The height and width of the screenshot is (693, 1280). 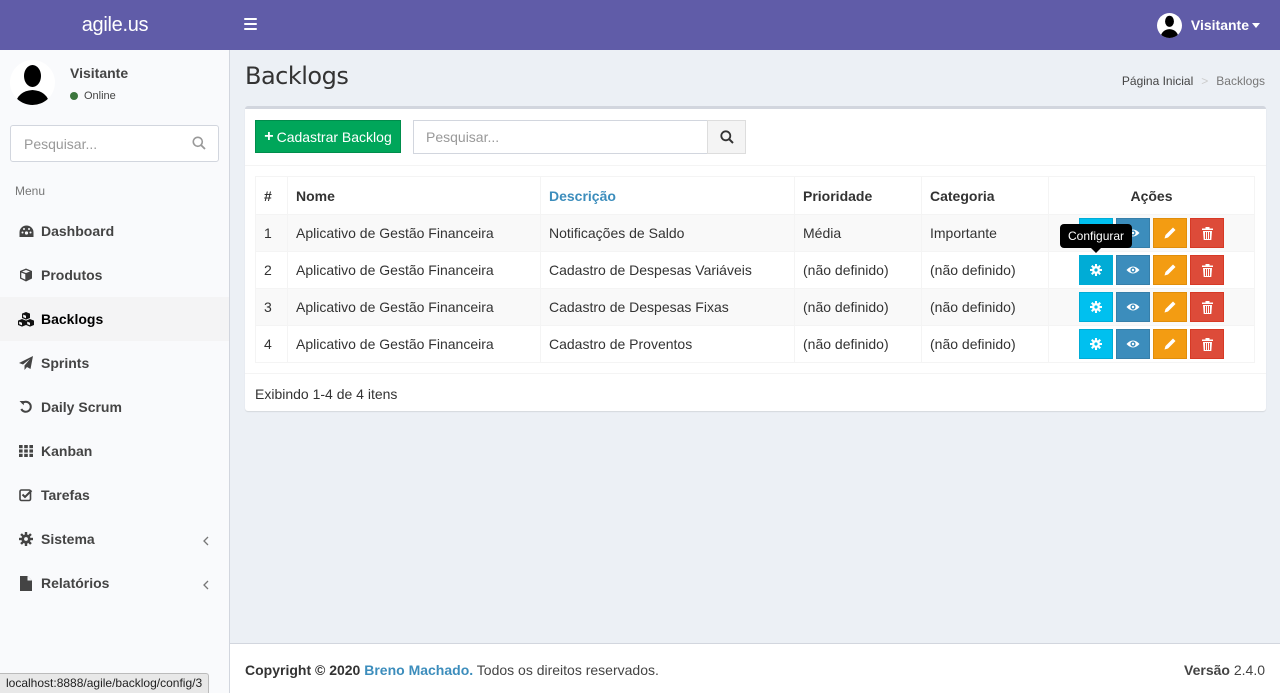 I want to click on sidebar-item-label: Sistema, so click(x=68, y=539).